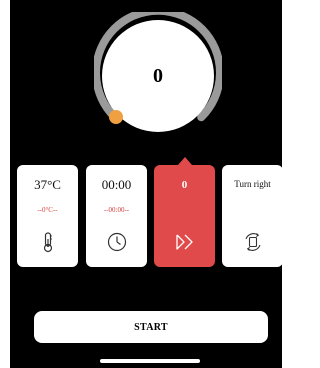 This screenshot has width=320, height=368. What do you see at coordinates (150, 361) in the screenshot?
I see `home-indicator` at bounding box center [150, 361].